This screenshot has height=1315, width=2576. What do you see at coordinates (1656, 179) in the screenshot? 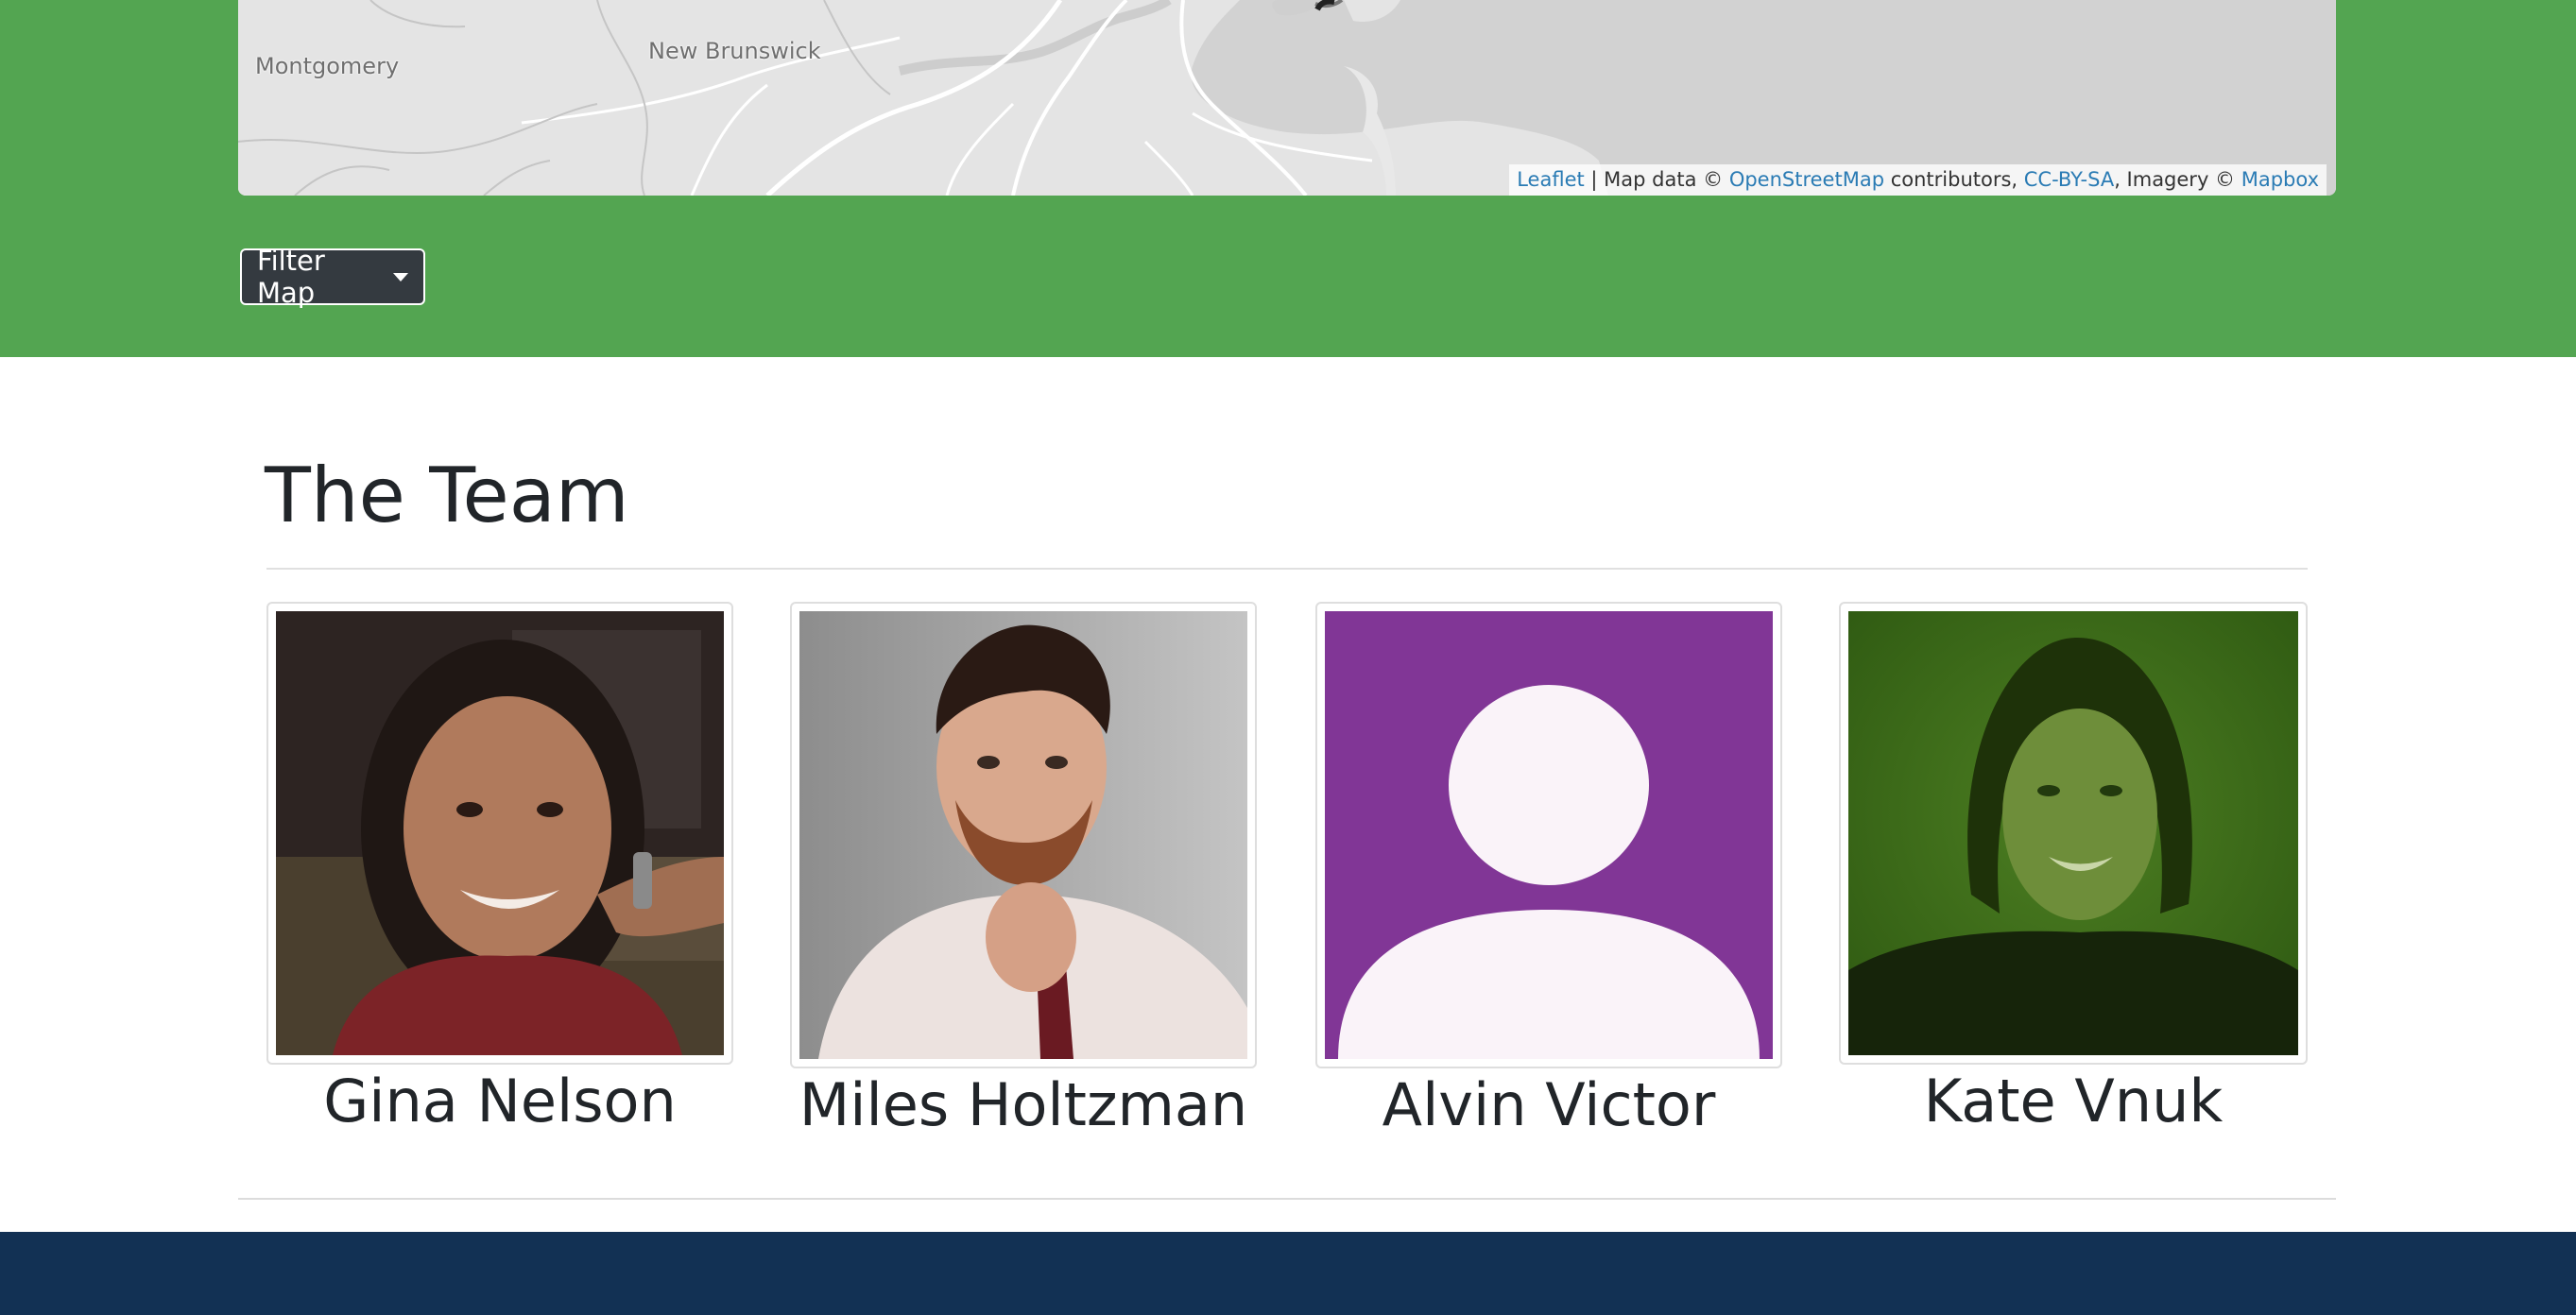
I see `attribution-text-1: | Map data ©` at bounding box center [1656, 179].